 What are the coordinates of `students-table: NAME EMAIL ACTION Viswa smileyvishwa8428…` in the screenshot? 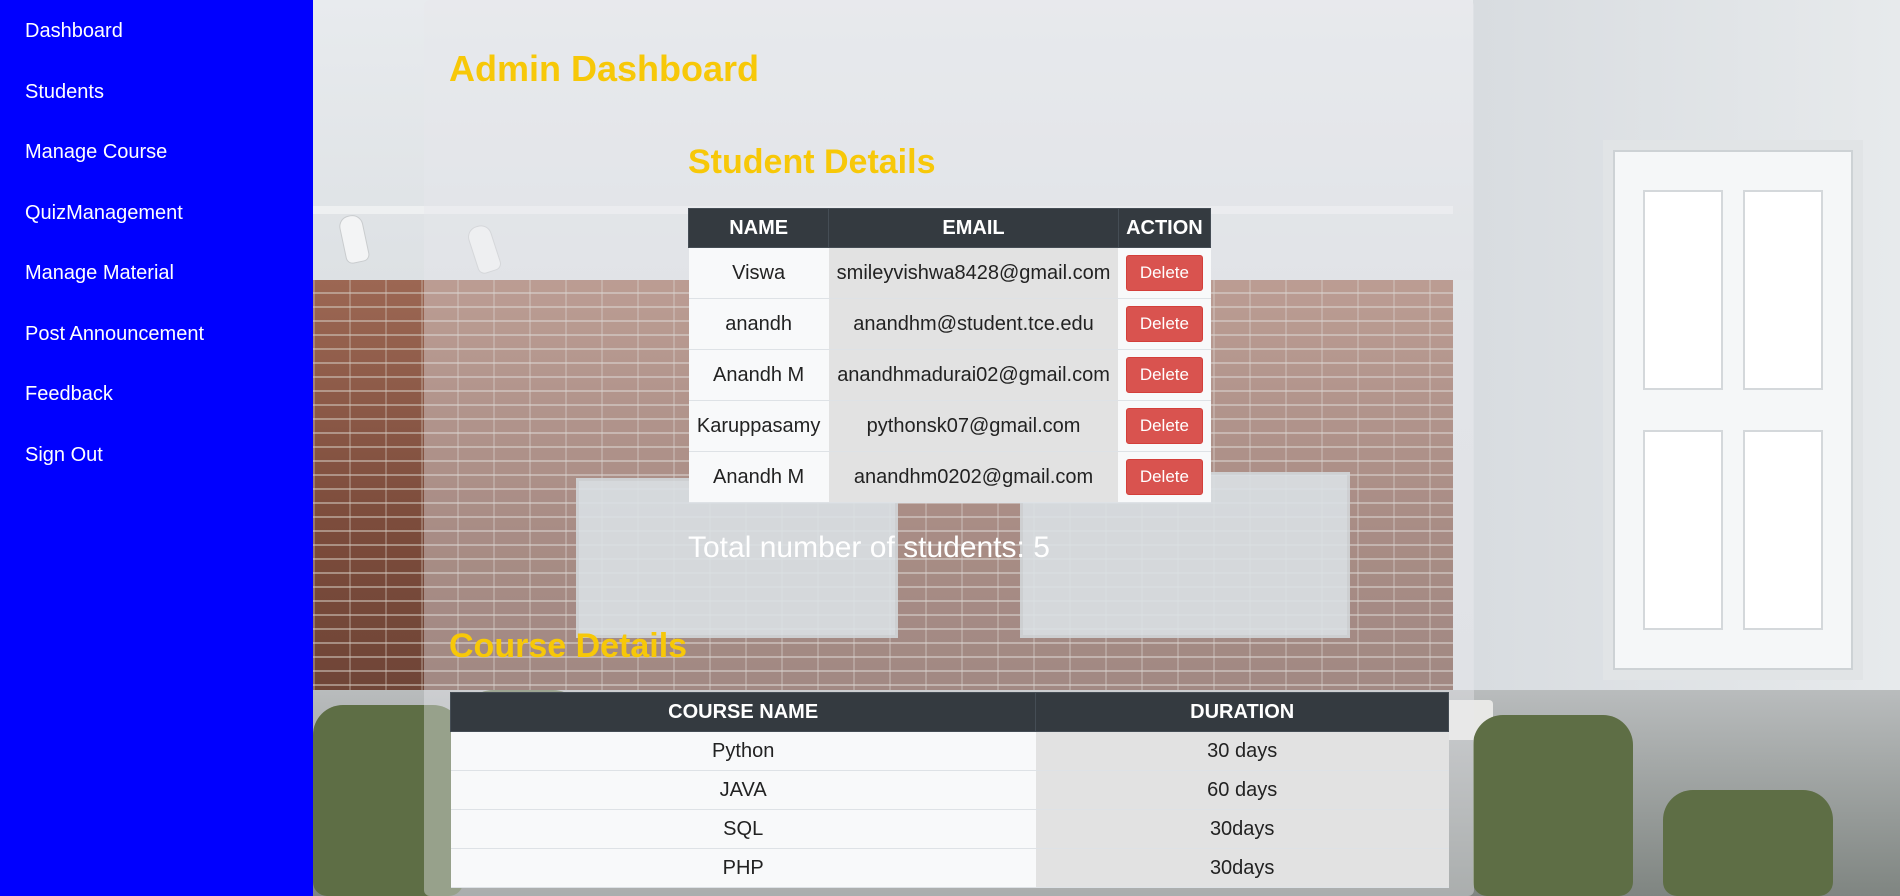 It's located at (949, 355).